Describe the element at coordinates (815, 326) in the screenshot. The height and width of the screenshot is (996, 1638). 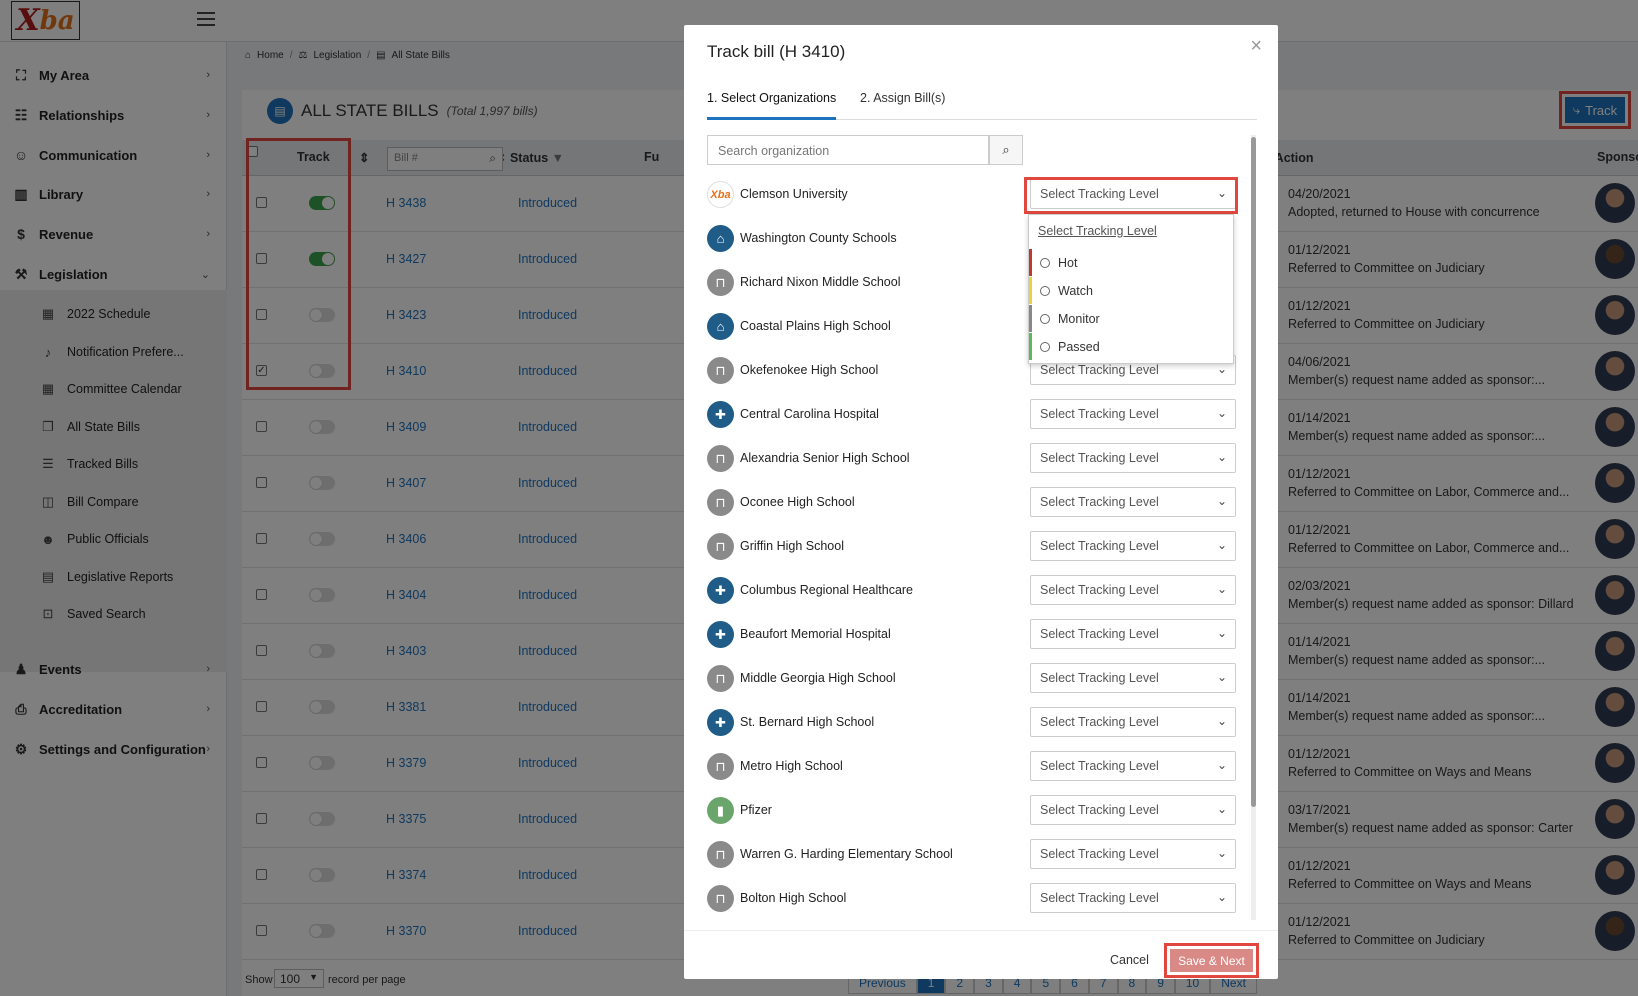
I see `organization-name: Coastal Plains High School` at that location.